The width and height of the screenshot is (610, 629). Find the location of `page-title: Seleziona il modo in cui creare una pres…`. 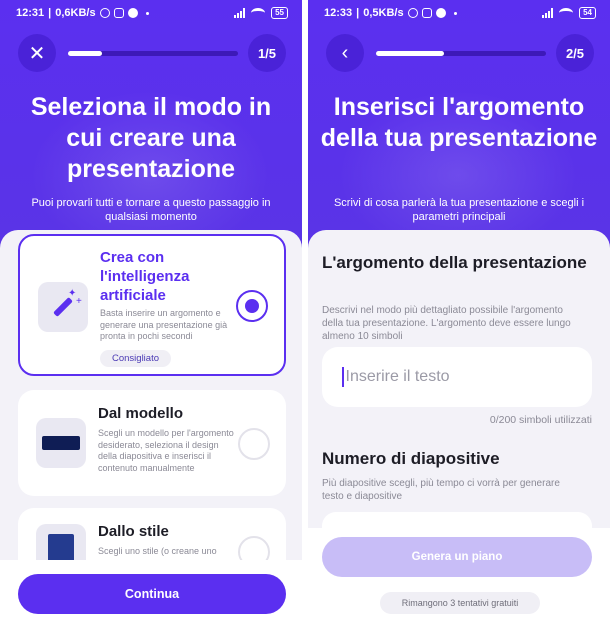

page-title: Seleziona il modo in cui creare una pres… is located at coordinates (151, 138).